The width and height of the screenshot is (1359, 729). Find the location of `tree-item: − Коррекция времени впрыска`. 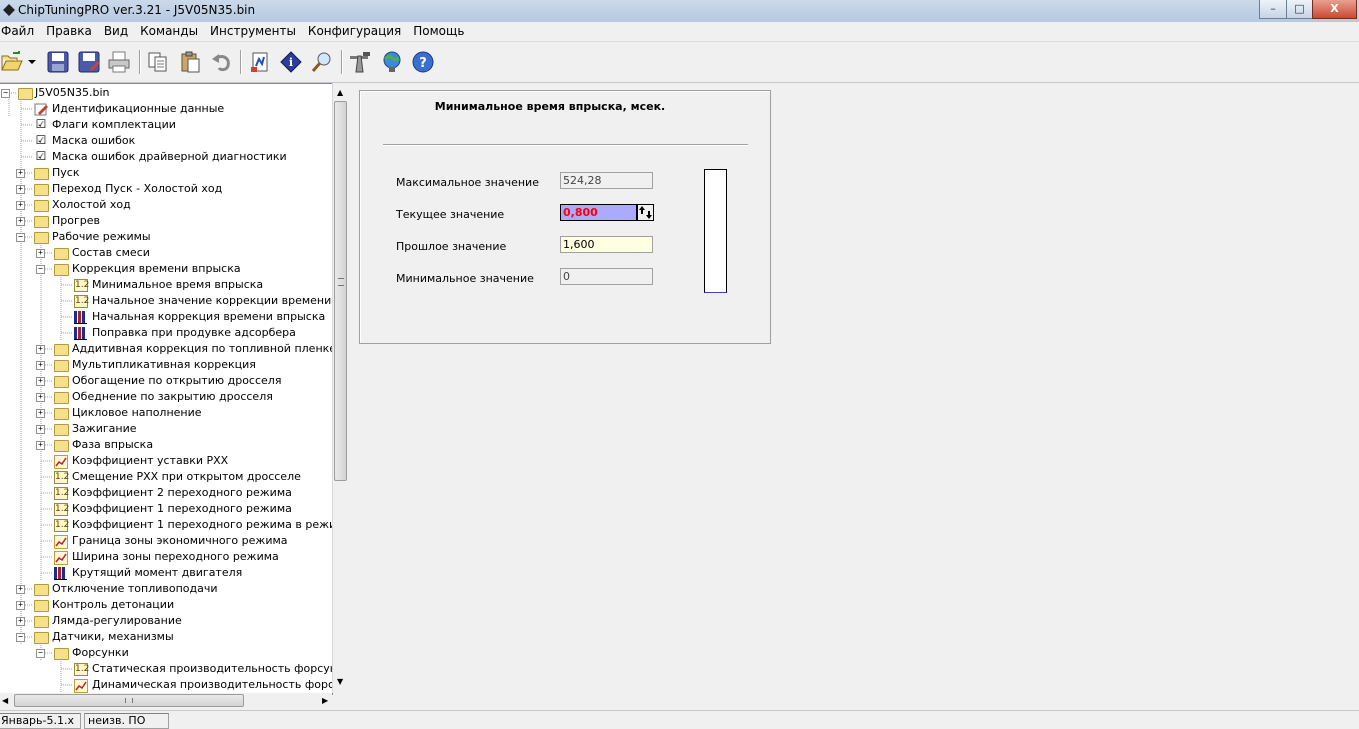

tree-item: − Коррекция времени впрыска is located at coordinates (166, 269).